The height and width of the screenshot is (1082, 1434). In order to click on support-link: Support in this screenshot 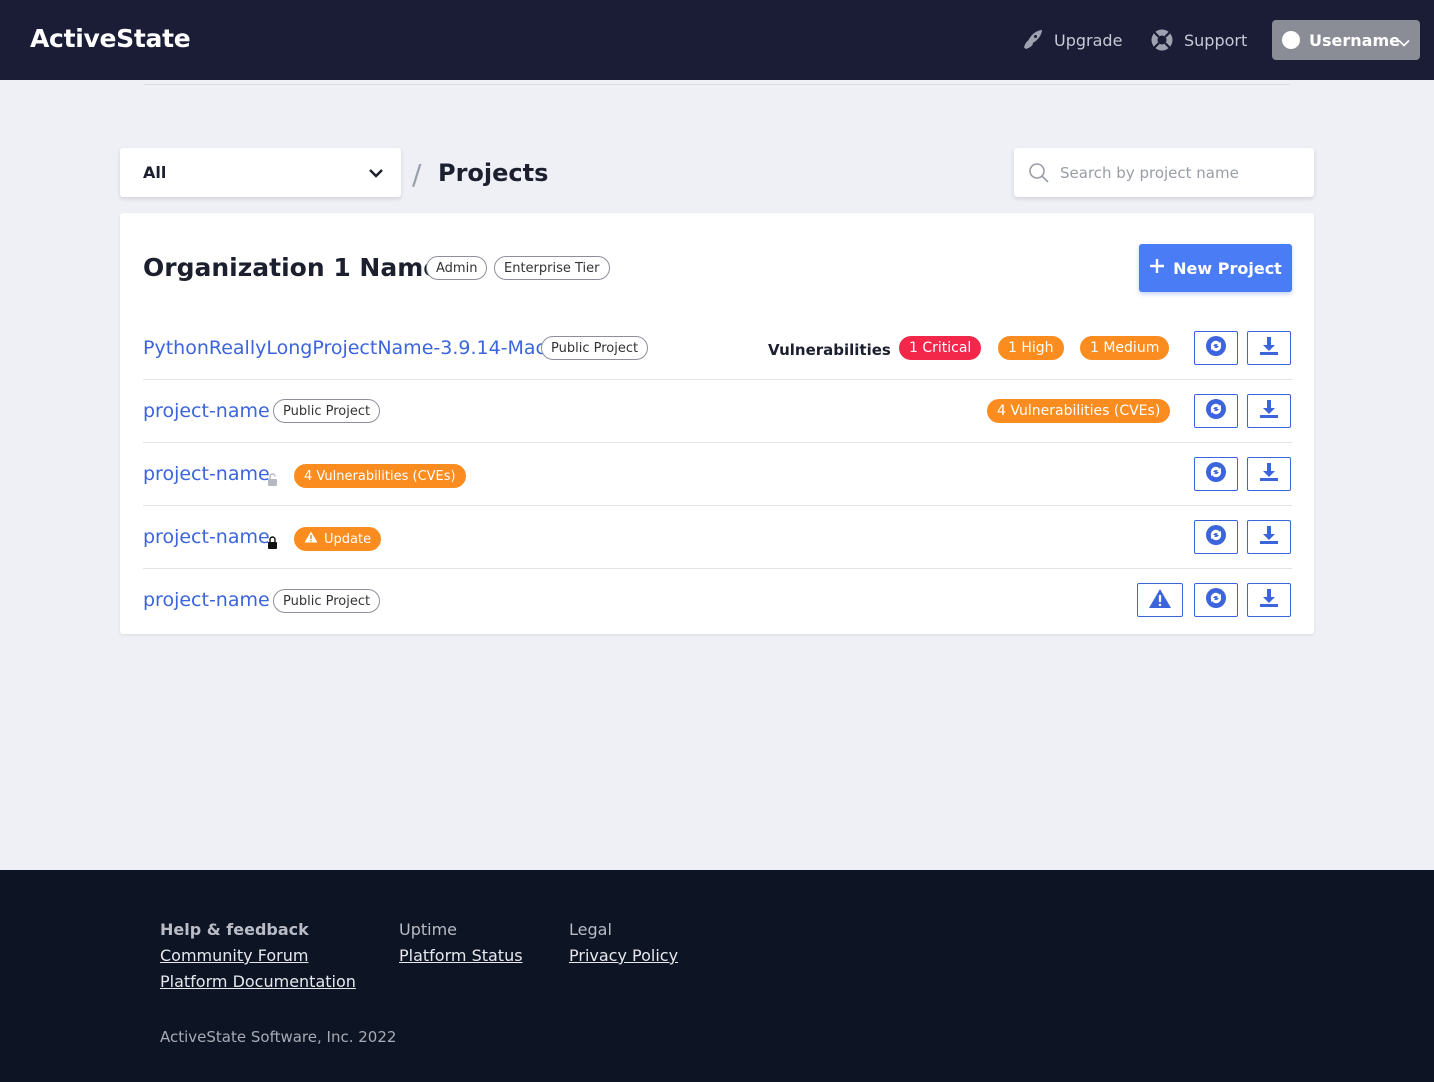, I will do `click(1198, 40)`.